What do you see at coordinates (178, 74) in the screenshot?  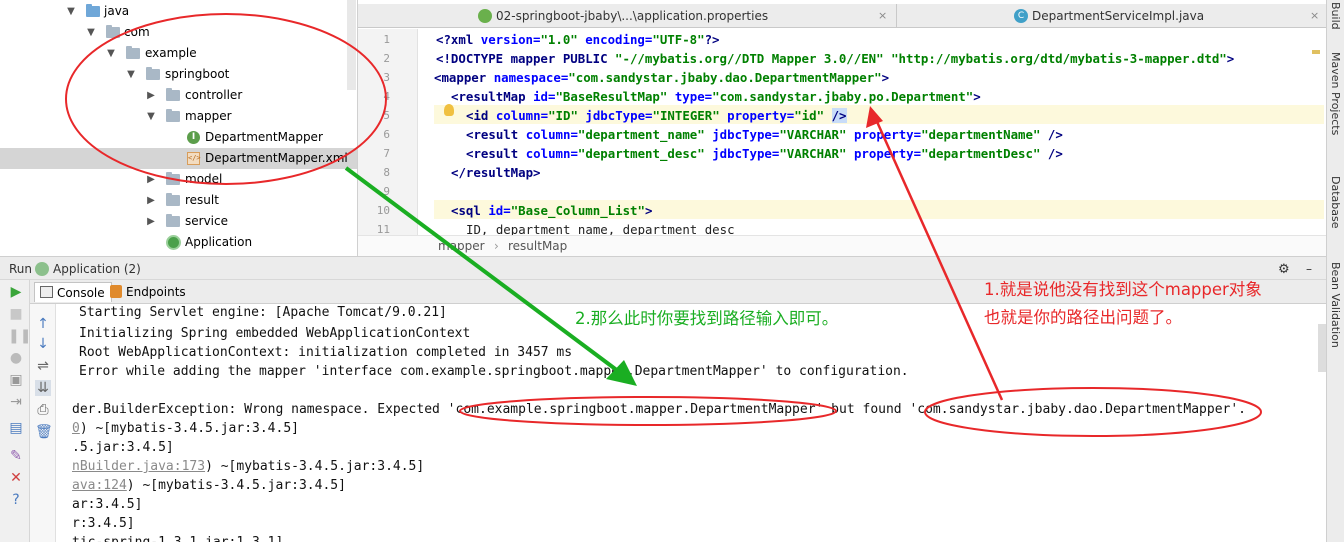 I see `tree-item-springboot: ▼ springboot` at bounding box center [178, 74].